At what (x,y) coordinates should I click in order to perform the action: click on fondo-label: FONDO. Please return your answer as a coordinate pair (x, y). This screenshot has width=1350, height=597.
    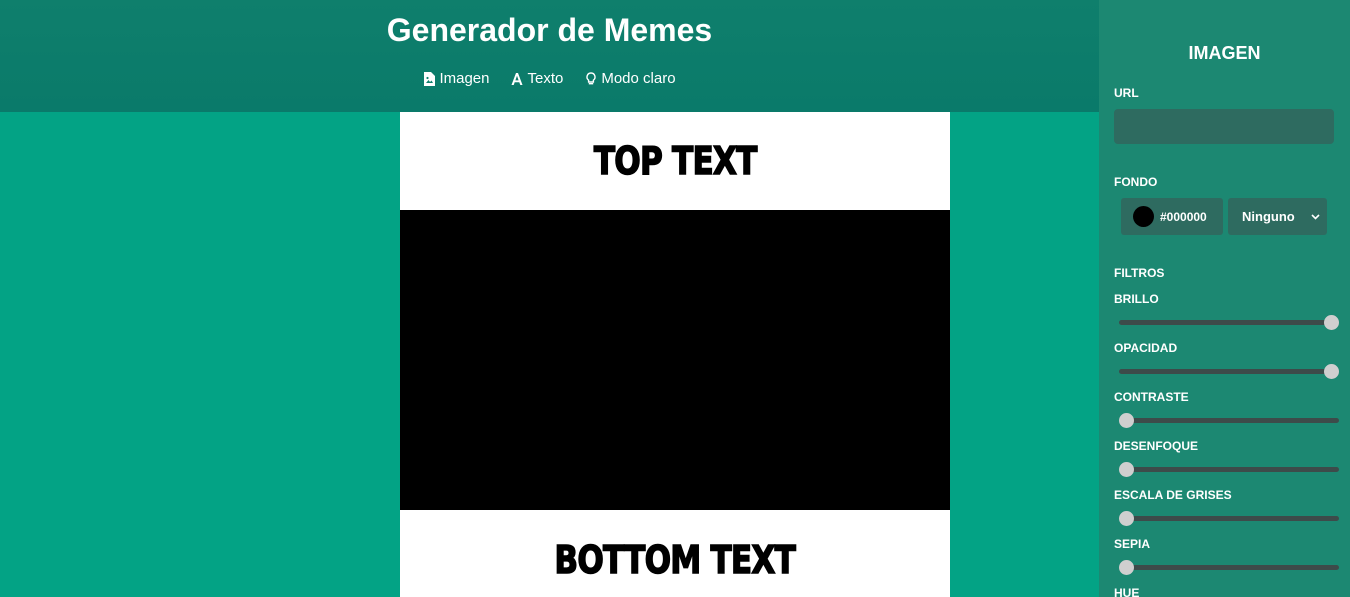
    Looking at the image, I should click on (1136, 182).